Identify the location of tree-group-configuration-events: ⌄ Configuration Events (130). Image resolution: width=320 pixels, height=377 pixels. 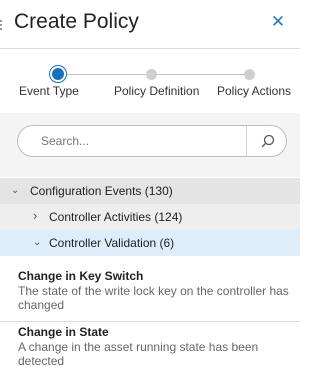
(150, 191).